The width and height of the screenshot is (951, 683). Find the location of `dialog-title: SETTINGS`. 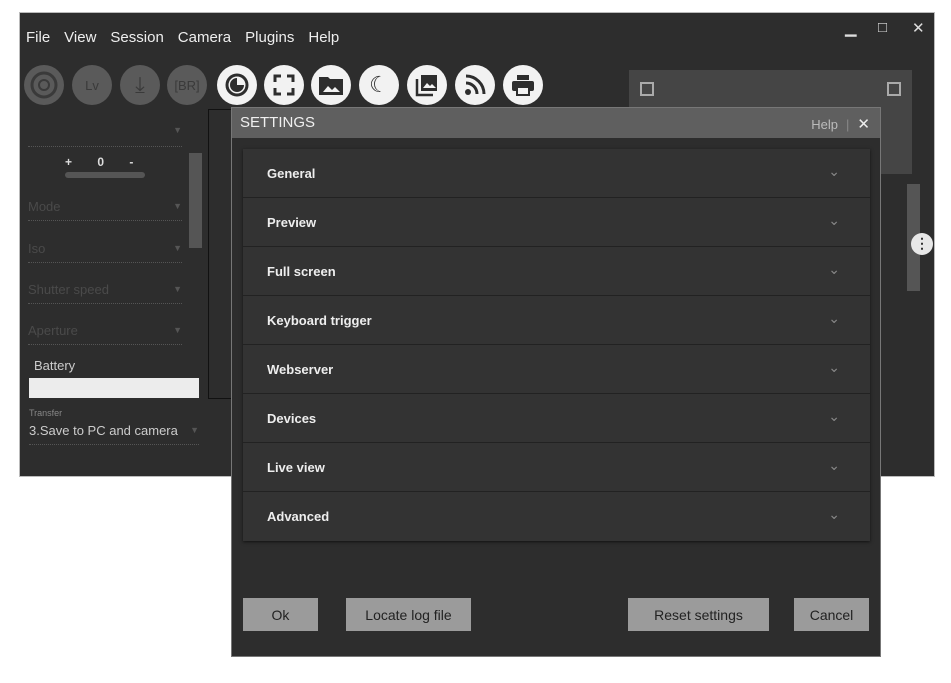

dialog-title: SETTINGS is located at coordinates (278, 122).